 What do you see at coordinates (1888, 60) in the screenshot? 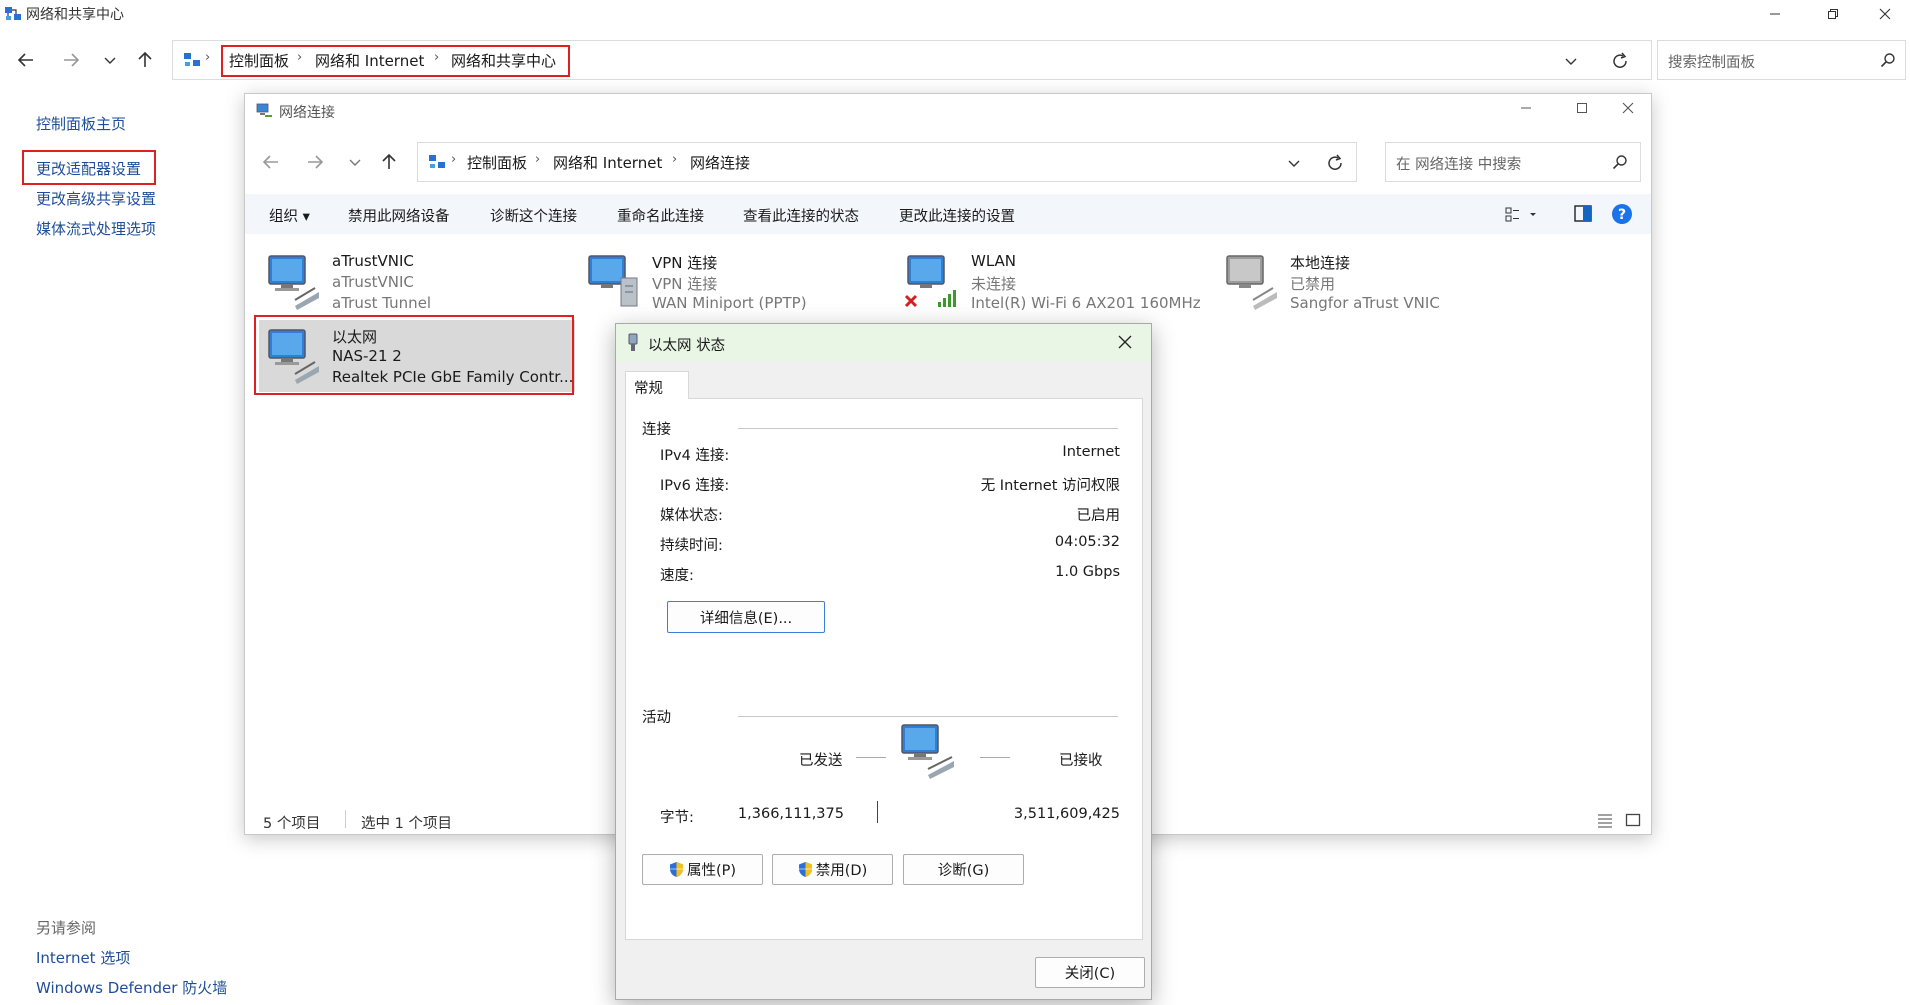
I see `search-icon` at bounding box center [1888, 60].